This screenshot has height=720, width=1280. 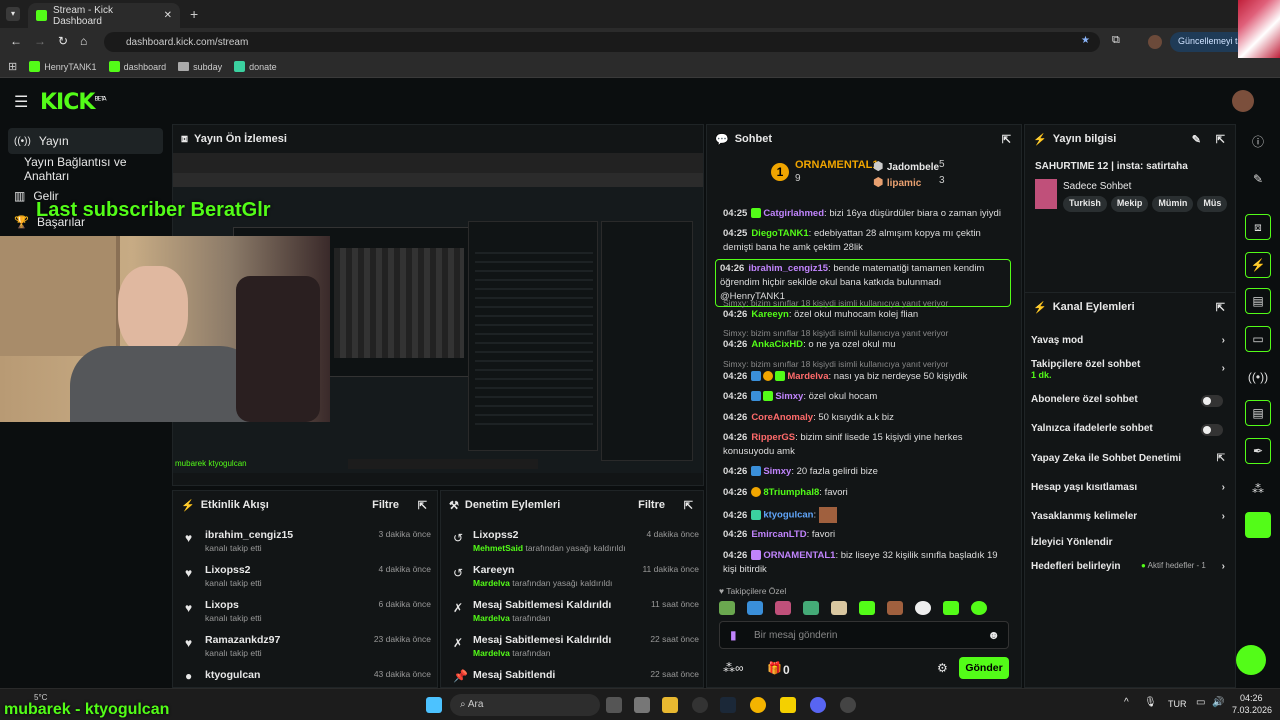 What do you see at coordinates (923, 182) in the screenshot?
I see `top-gifter-3: ⬢ lipamic 3` at bounding box center [923, 182].